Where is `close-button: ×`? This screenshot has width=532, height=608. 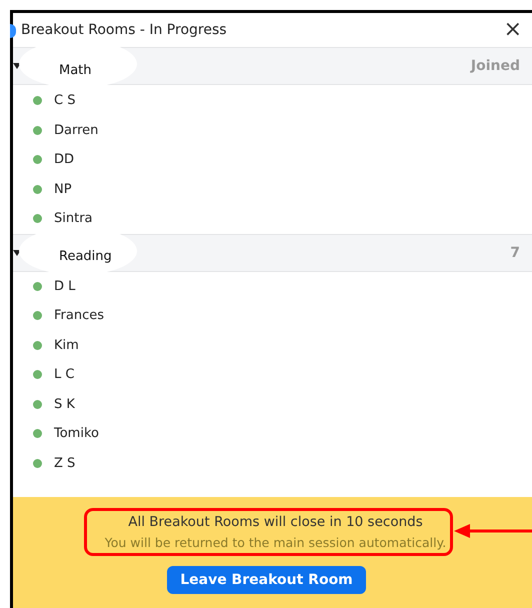 close-button: × is located at coordinates (513, 30).